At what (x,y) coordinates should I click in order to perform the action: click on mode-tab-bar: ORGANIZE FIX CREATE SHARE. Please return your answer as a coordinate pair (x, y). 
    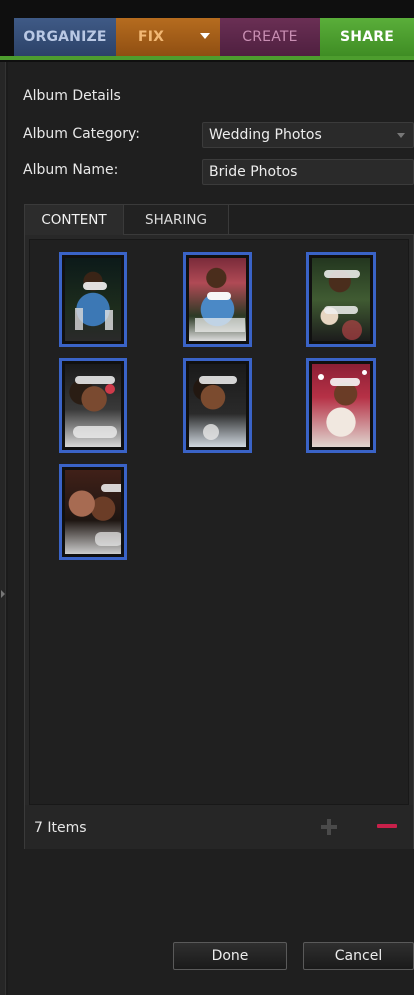
    Looking at the image, I should click on (207, 31).